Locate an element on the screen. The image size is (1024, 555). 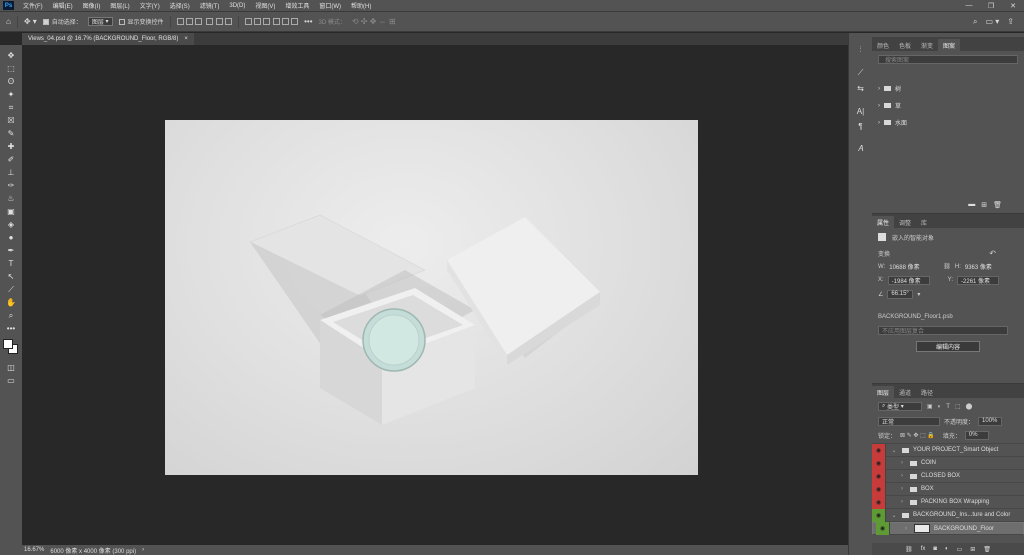
status-arrow: › is located at coordinates (143, 550).